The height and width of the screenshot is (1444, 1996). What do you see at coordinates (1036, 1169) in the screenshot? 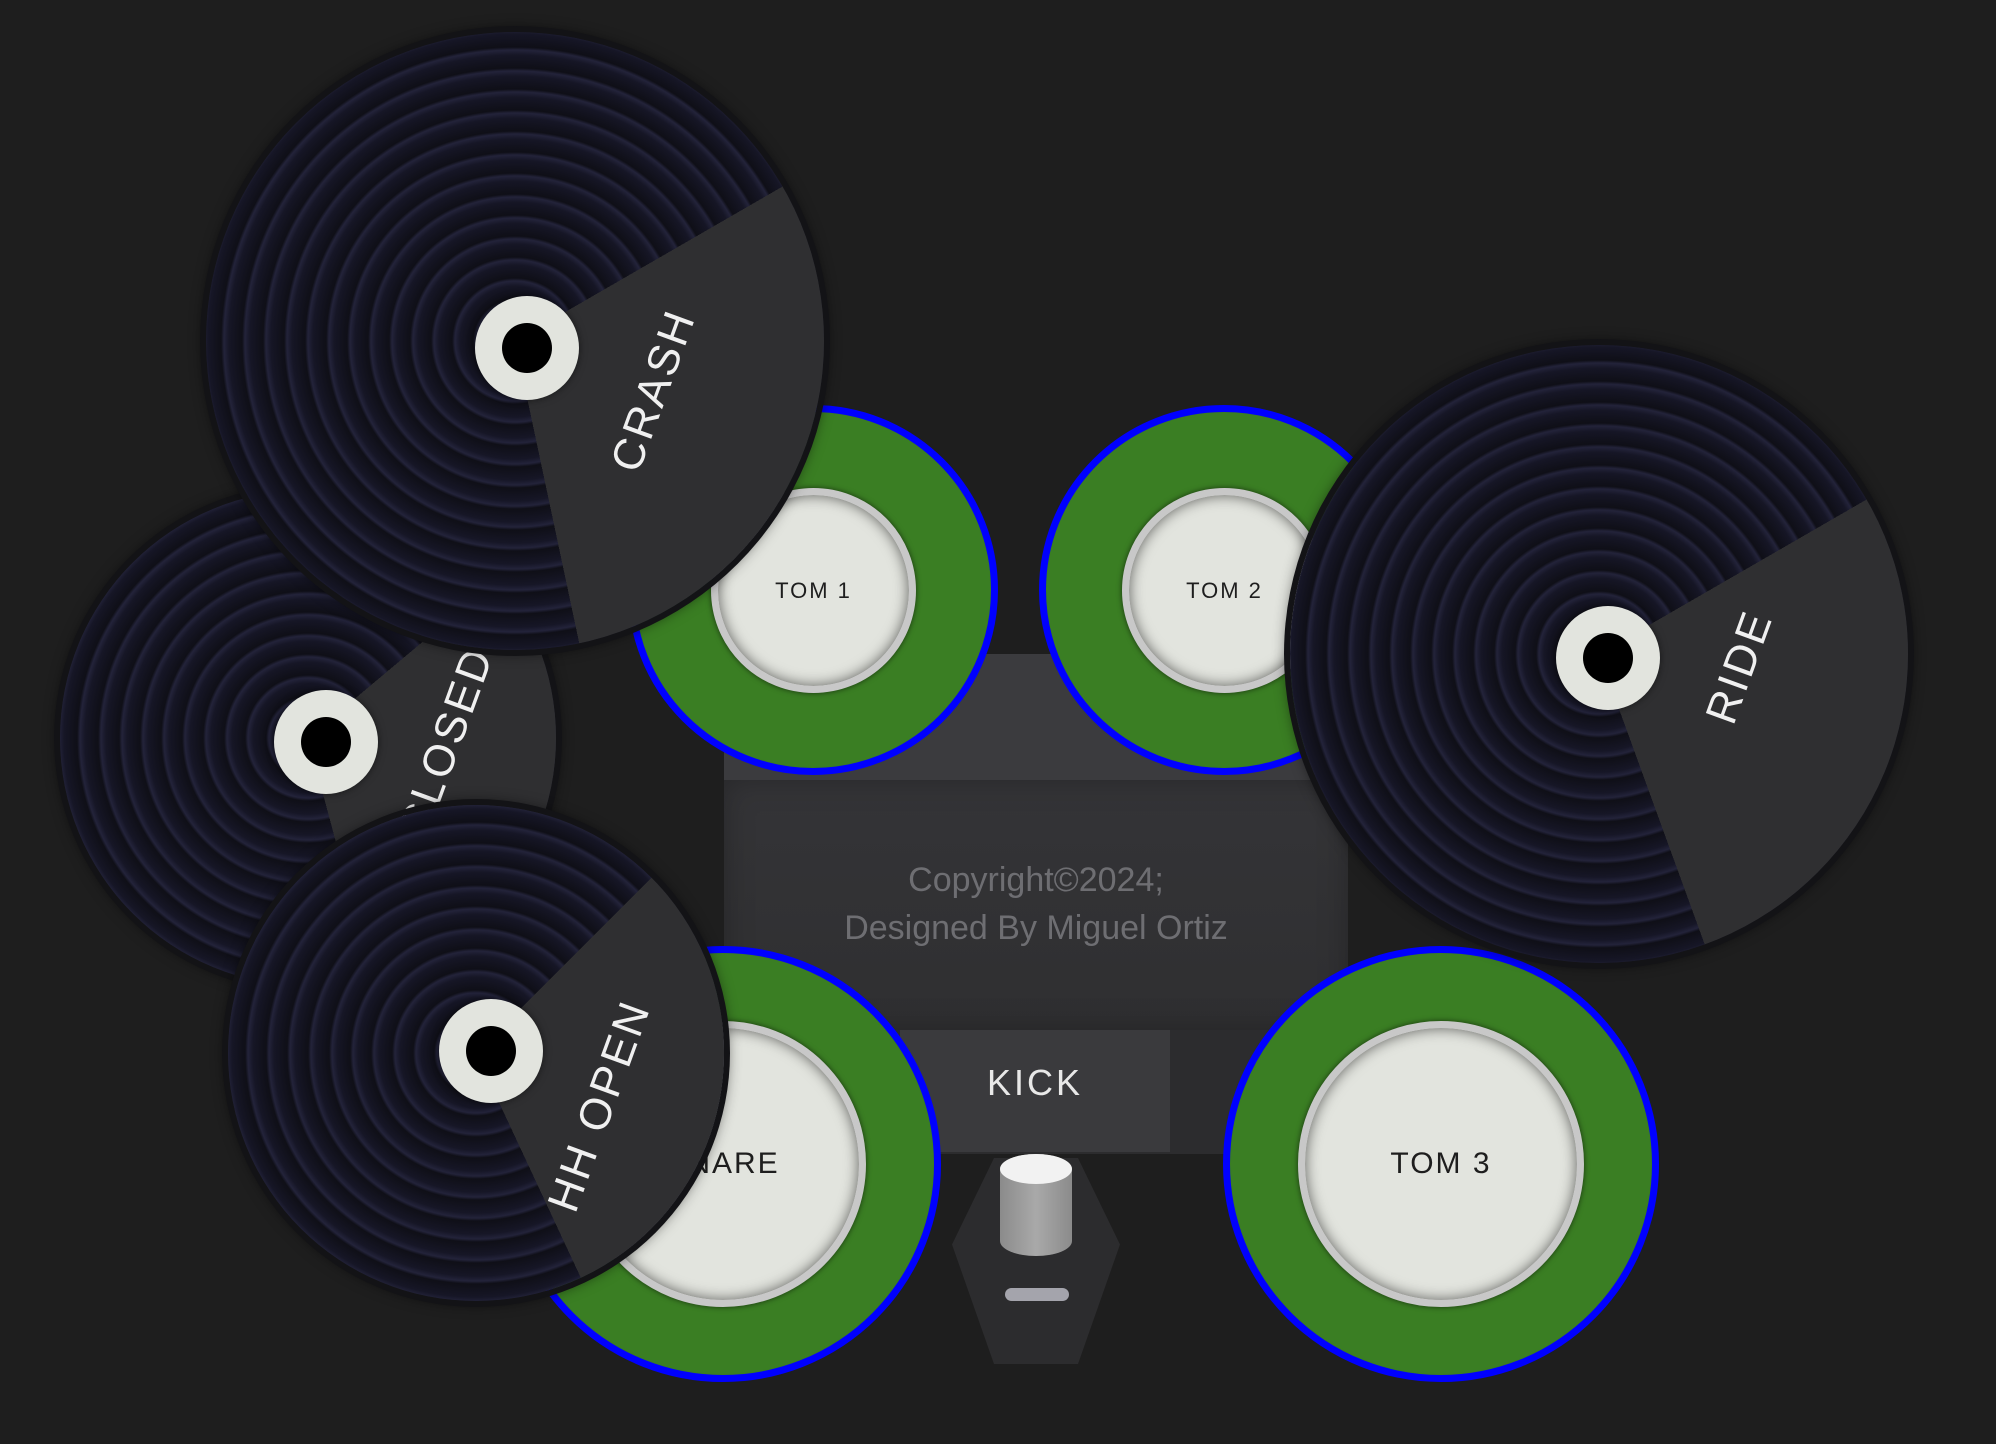
I see `kick-pedal-top` at bounding box center [1036, 1169].